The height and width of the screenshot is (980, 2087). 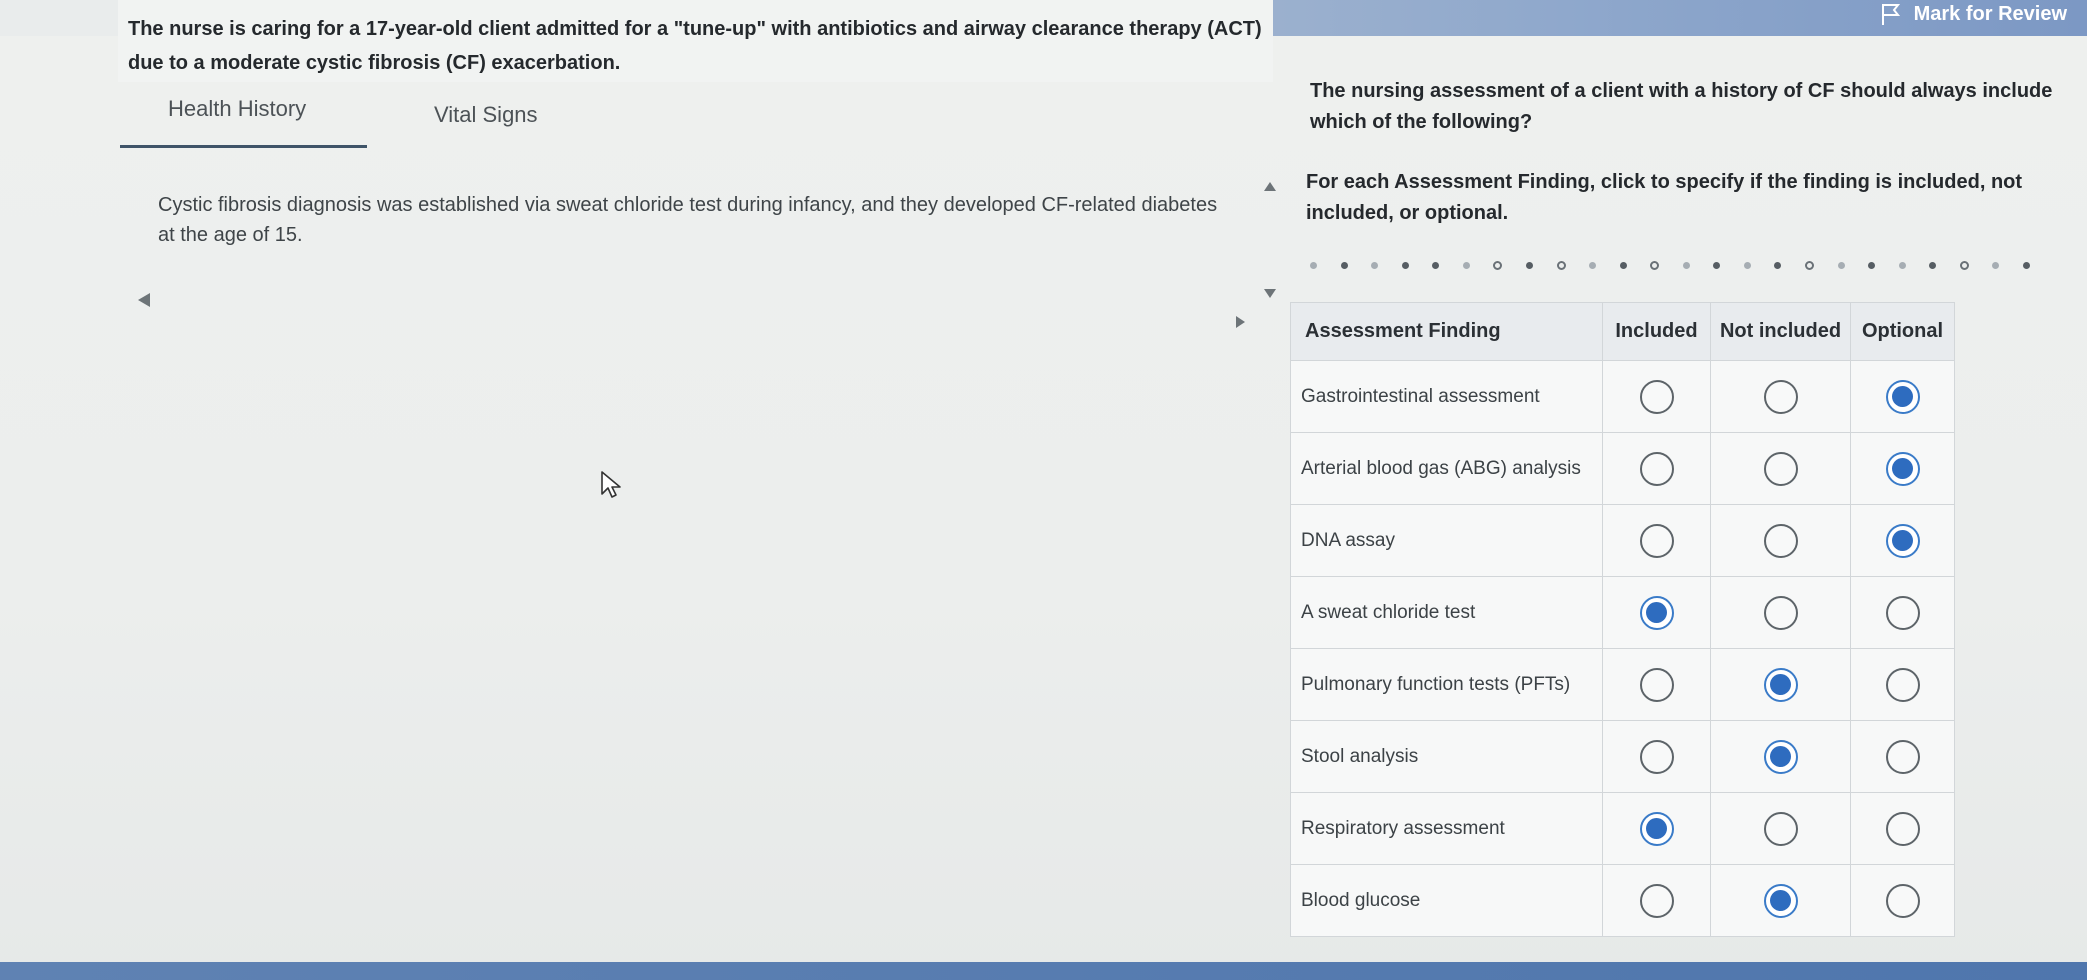 I want to click on scroll-up-arrow-icon, so click(x=1270, y=186).